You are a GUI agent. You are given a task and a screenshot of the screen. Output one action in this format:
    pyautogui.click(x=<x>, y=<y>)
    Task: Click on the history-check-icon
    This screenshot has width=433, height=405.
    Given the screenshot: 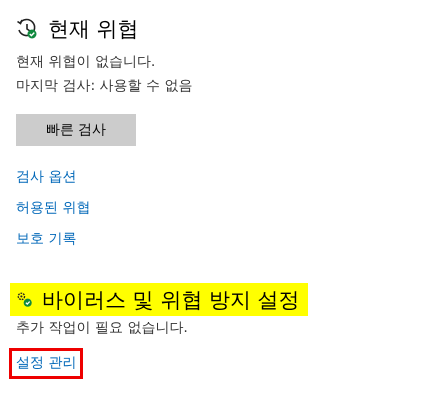 What is the action you would take?
    pyautogui.click(x=27, y=29)
    